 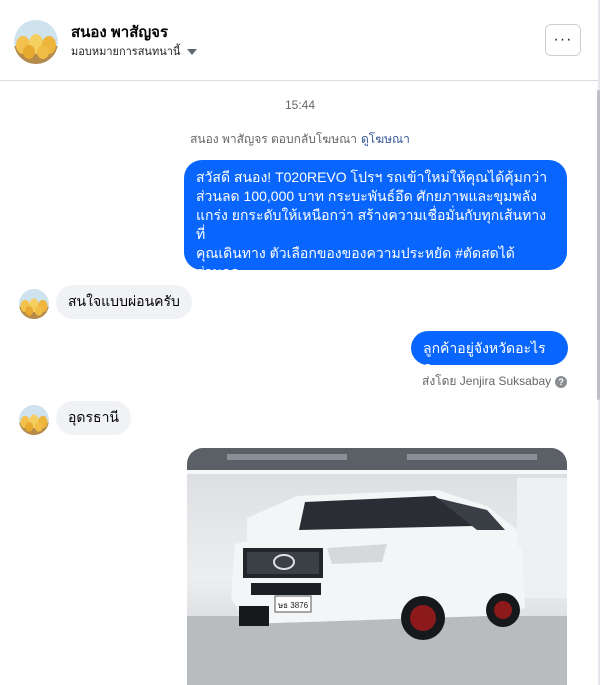 I want to click on ad-reply-note: สนอง พาสัญจร ตอบกลับโฆษณา ดูโฆษณา, so click(x=300, y=139).